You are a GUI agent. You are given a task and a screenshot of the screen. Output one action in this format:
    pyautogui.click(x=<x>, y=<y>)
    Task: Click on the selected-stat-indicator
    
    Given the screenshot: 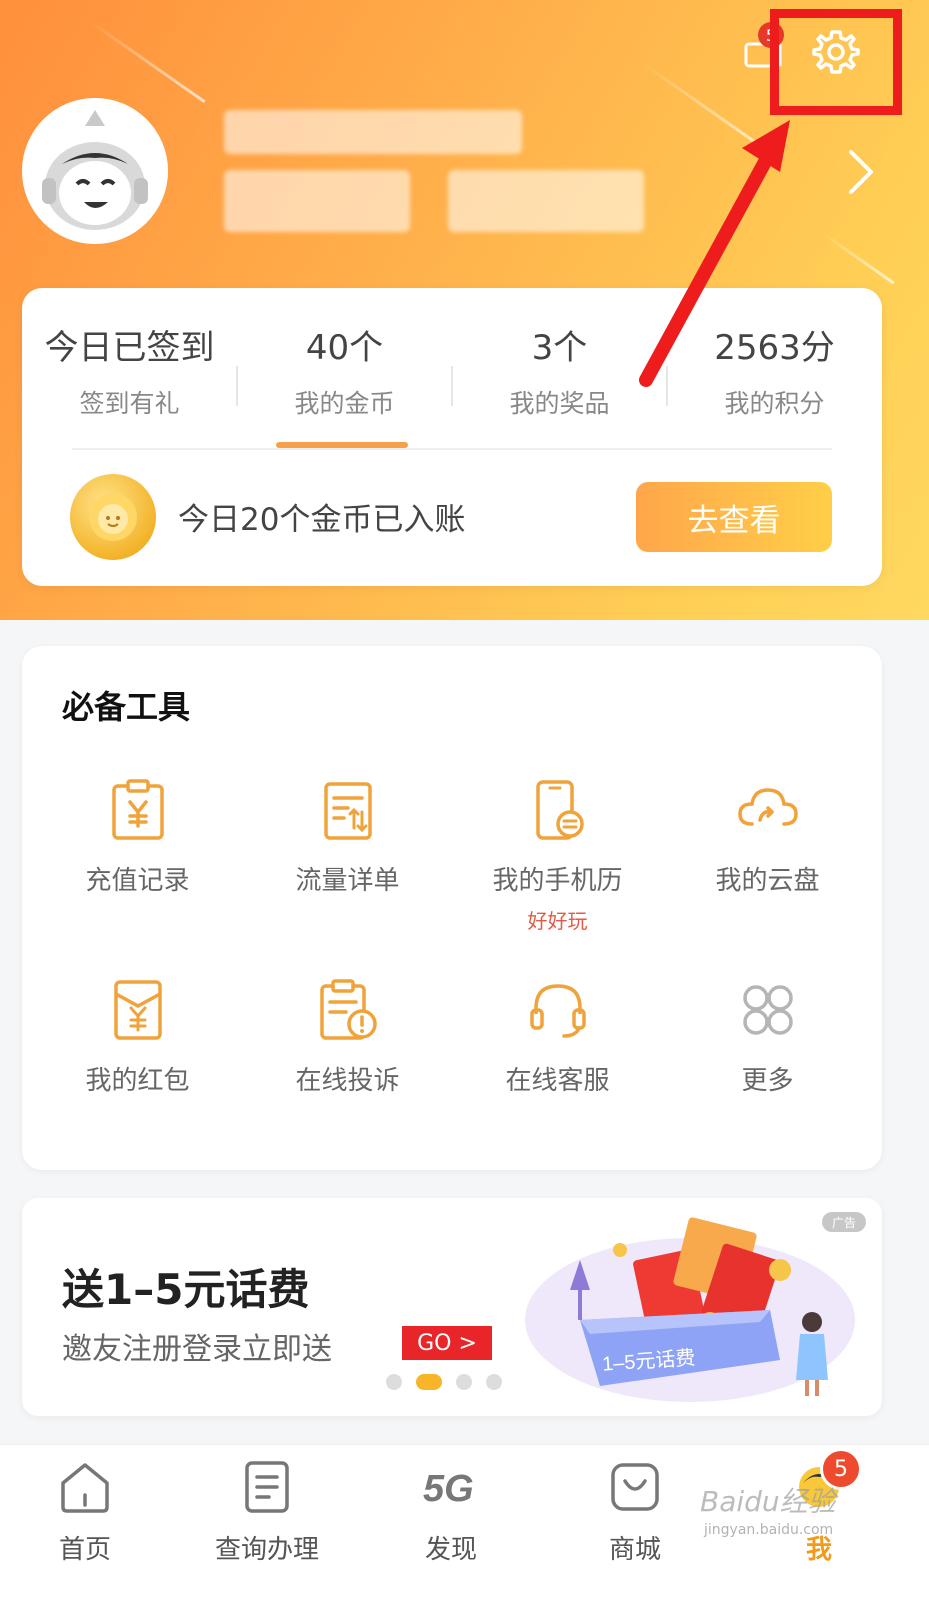 What is the action you would take?
    pyautogui.click(x=342, y=445)
    